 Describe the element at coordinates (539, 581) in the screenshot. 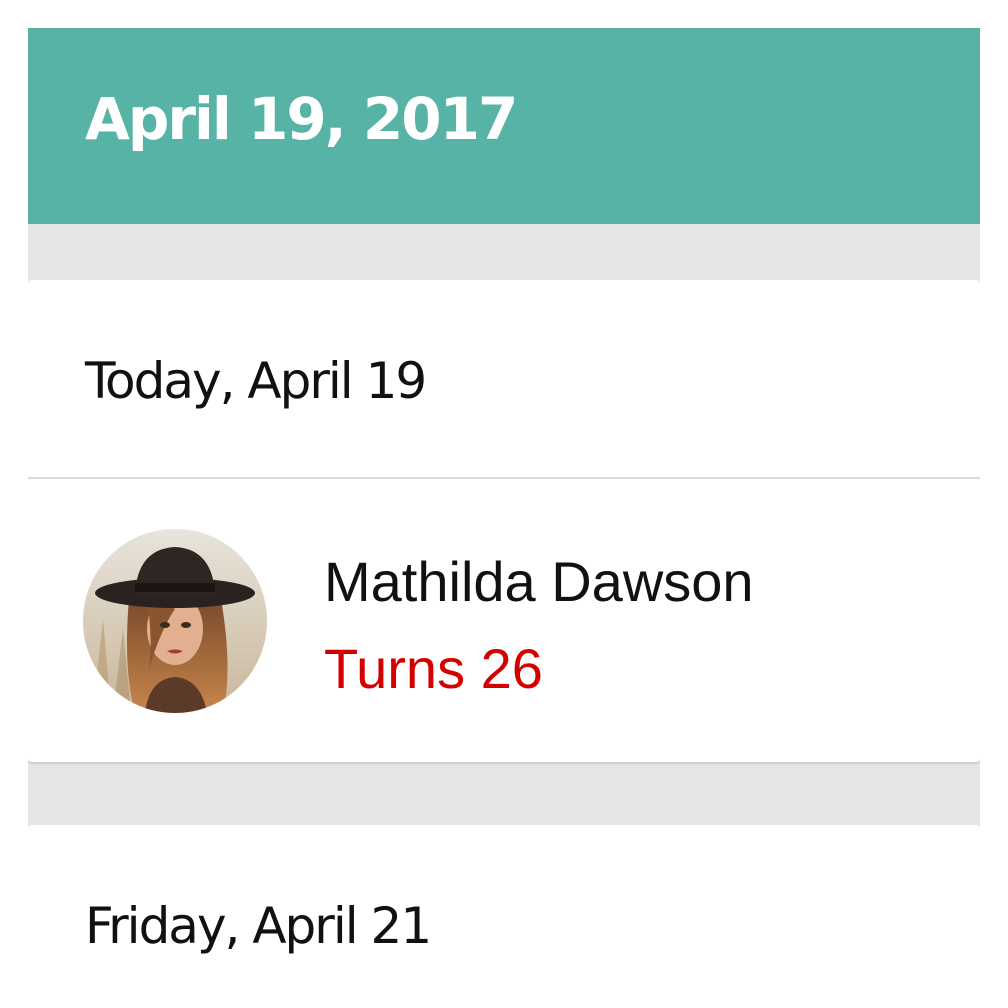

I see `person-name: Mathilda Dawson` at that location.